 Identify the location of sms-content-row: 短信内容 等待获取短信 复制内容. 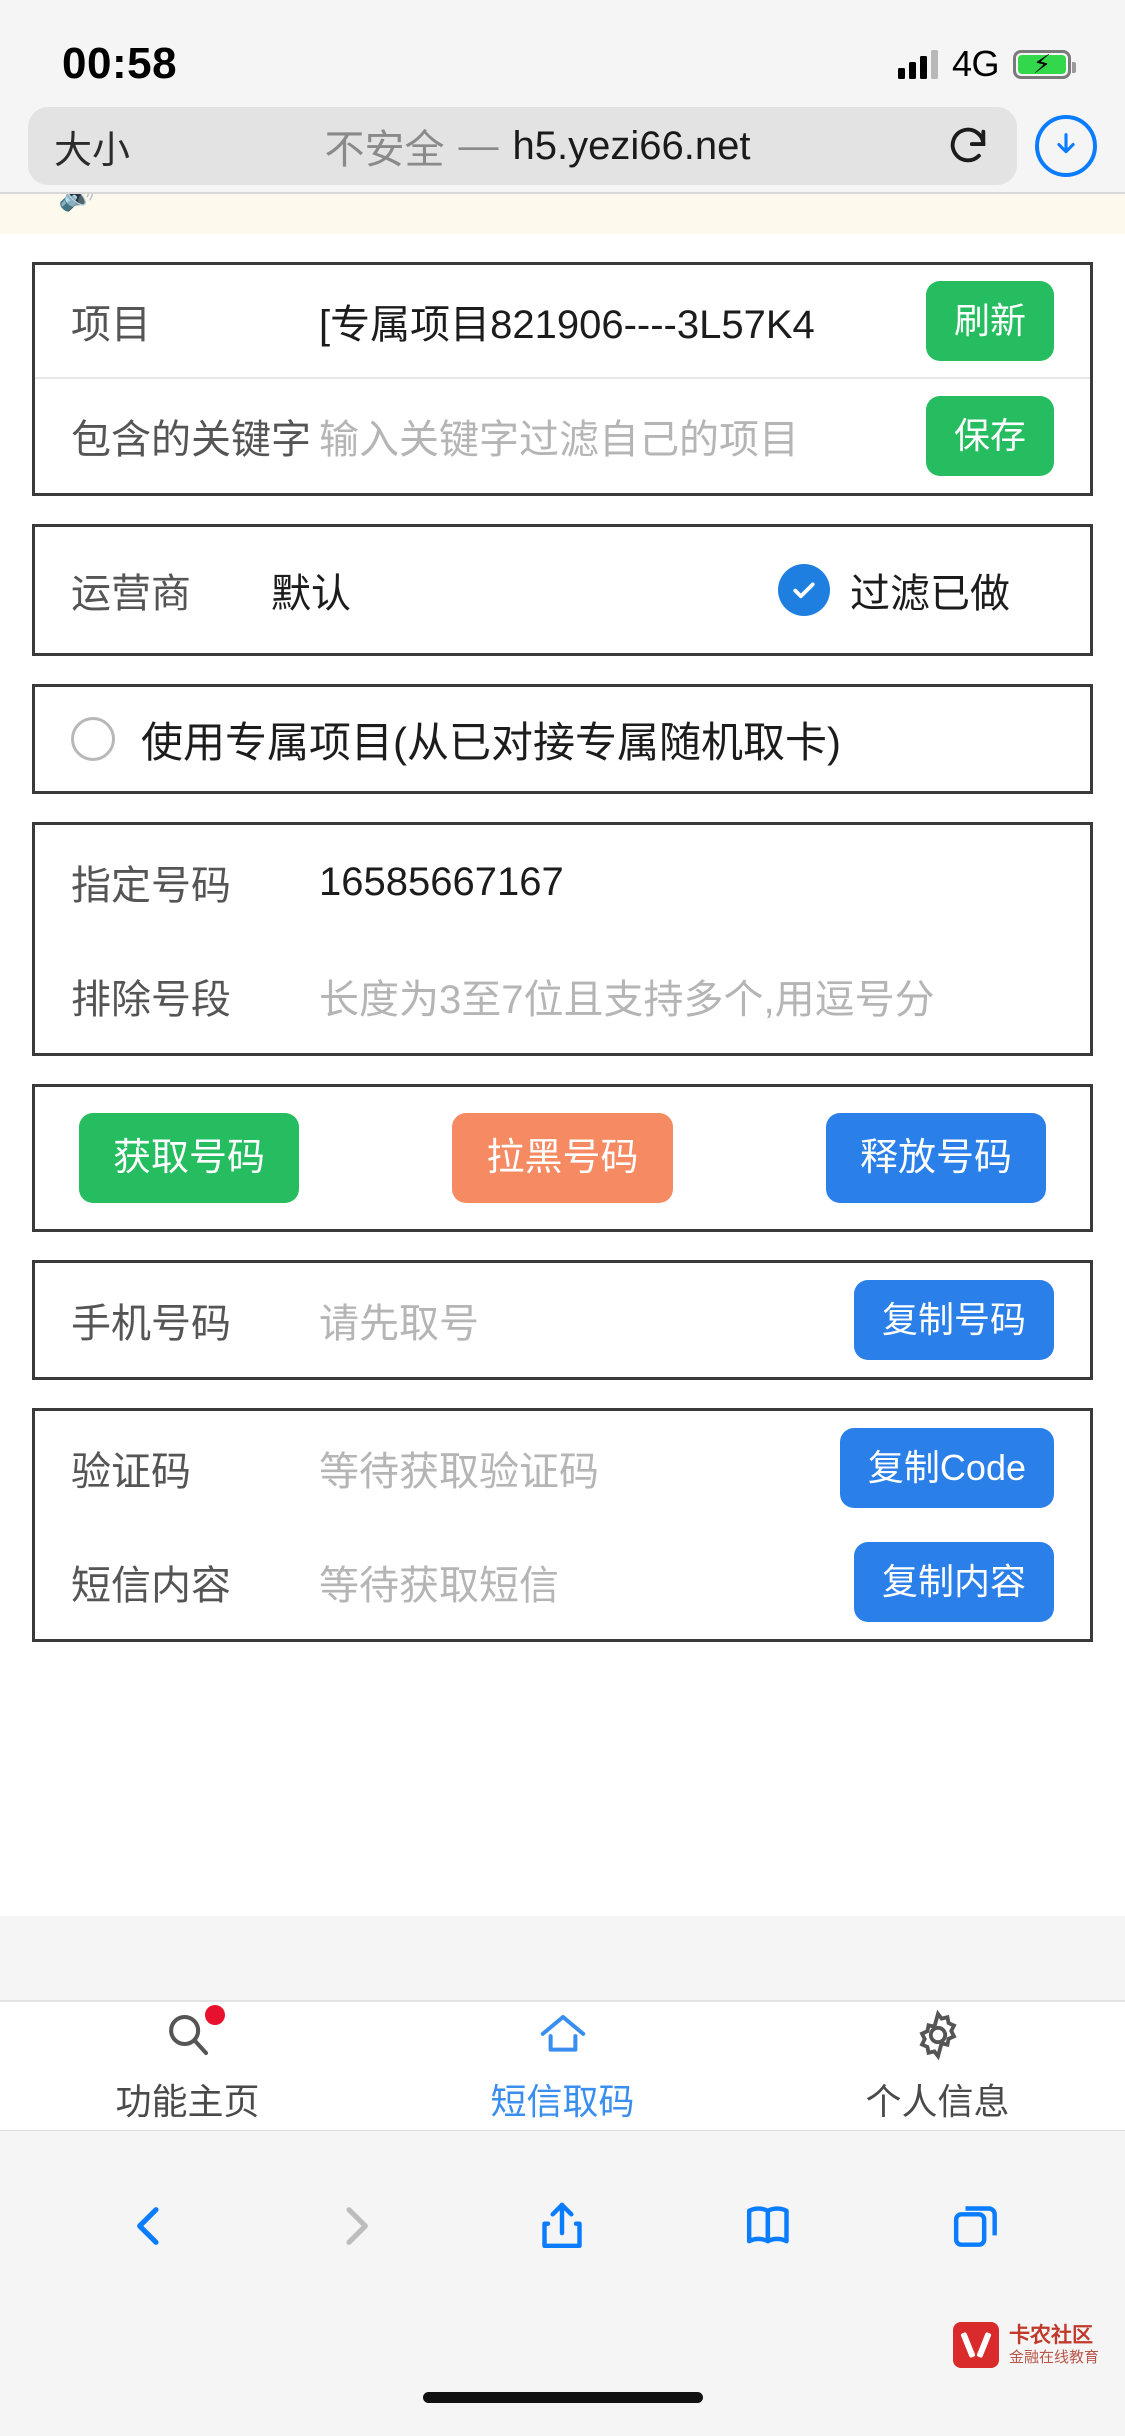
(562, 1582).